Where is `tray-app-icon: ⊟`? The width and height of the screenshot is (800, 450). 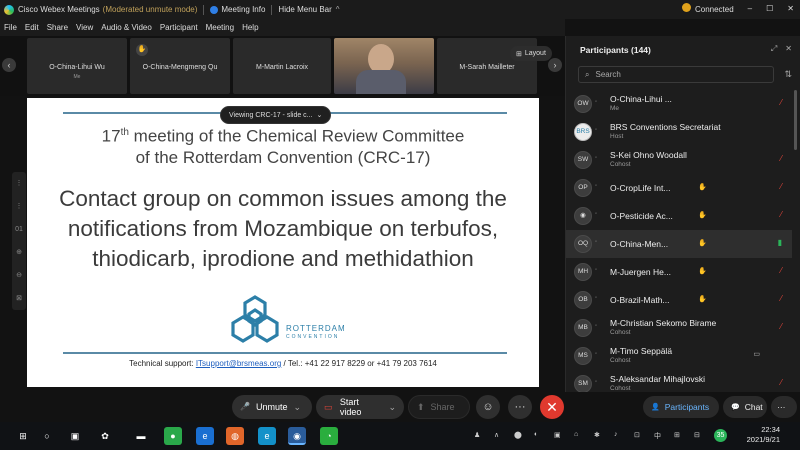
tray-app-icon: ⊟ is located at coordinates (697, 435).